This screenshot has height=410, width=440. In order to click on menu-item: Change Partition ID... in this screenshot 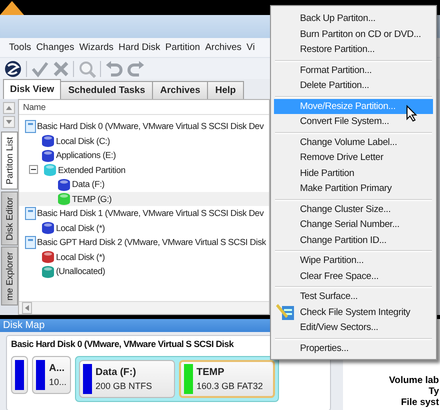, I will do `click(353, 240)`.